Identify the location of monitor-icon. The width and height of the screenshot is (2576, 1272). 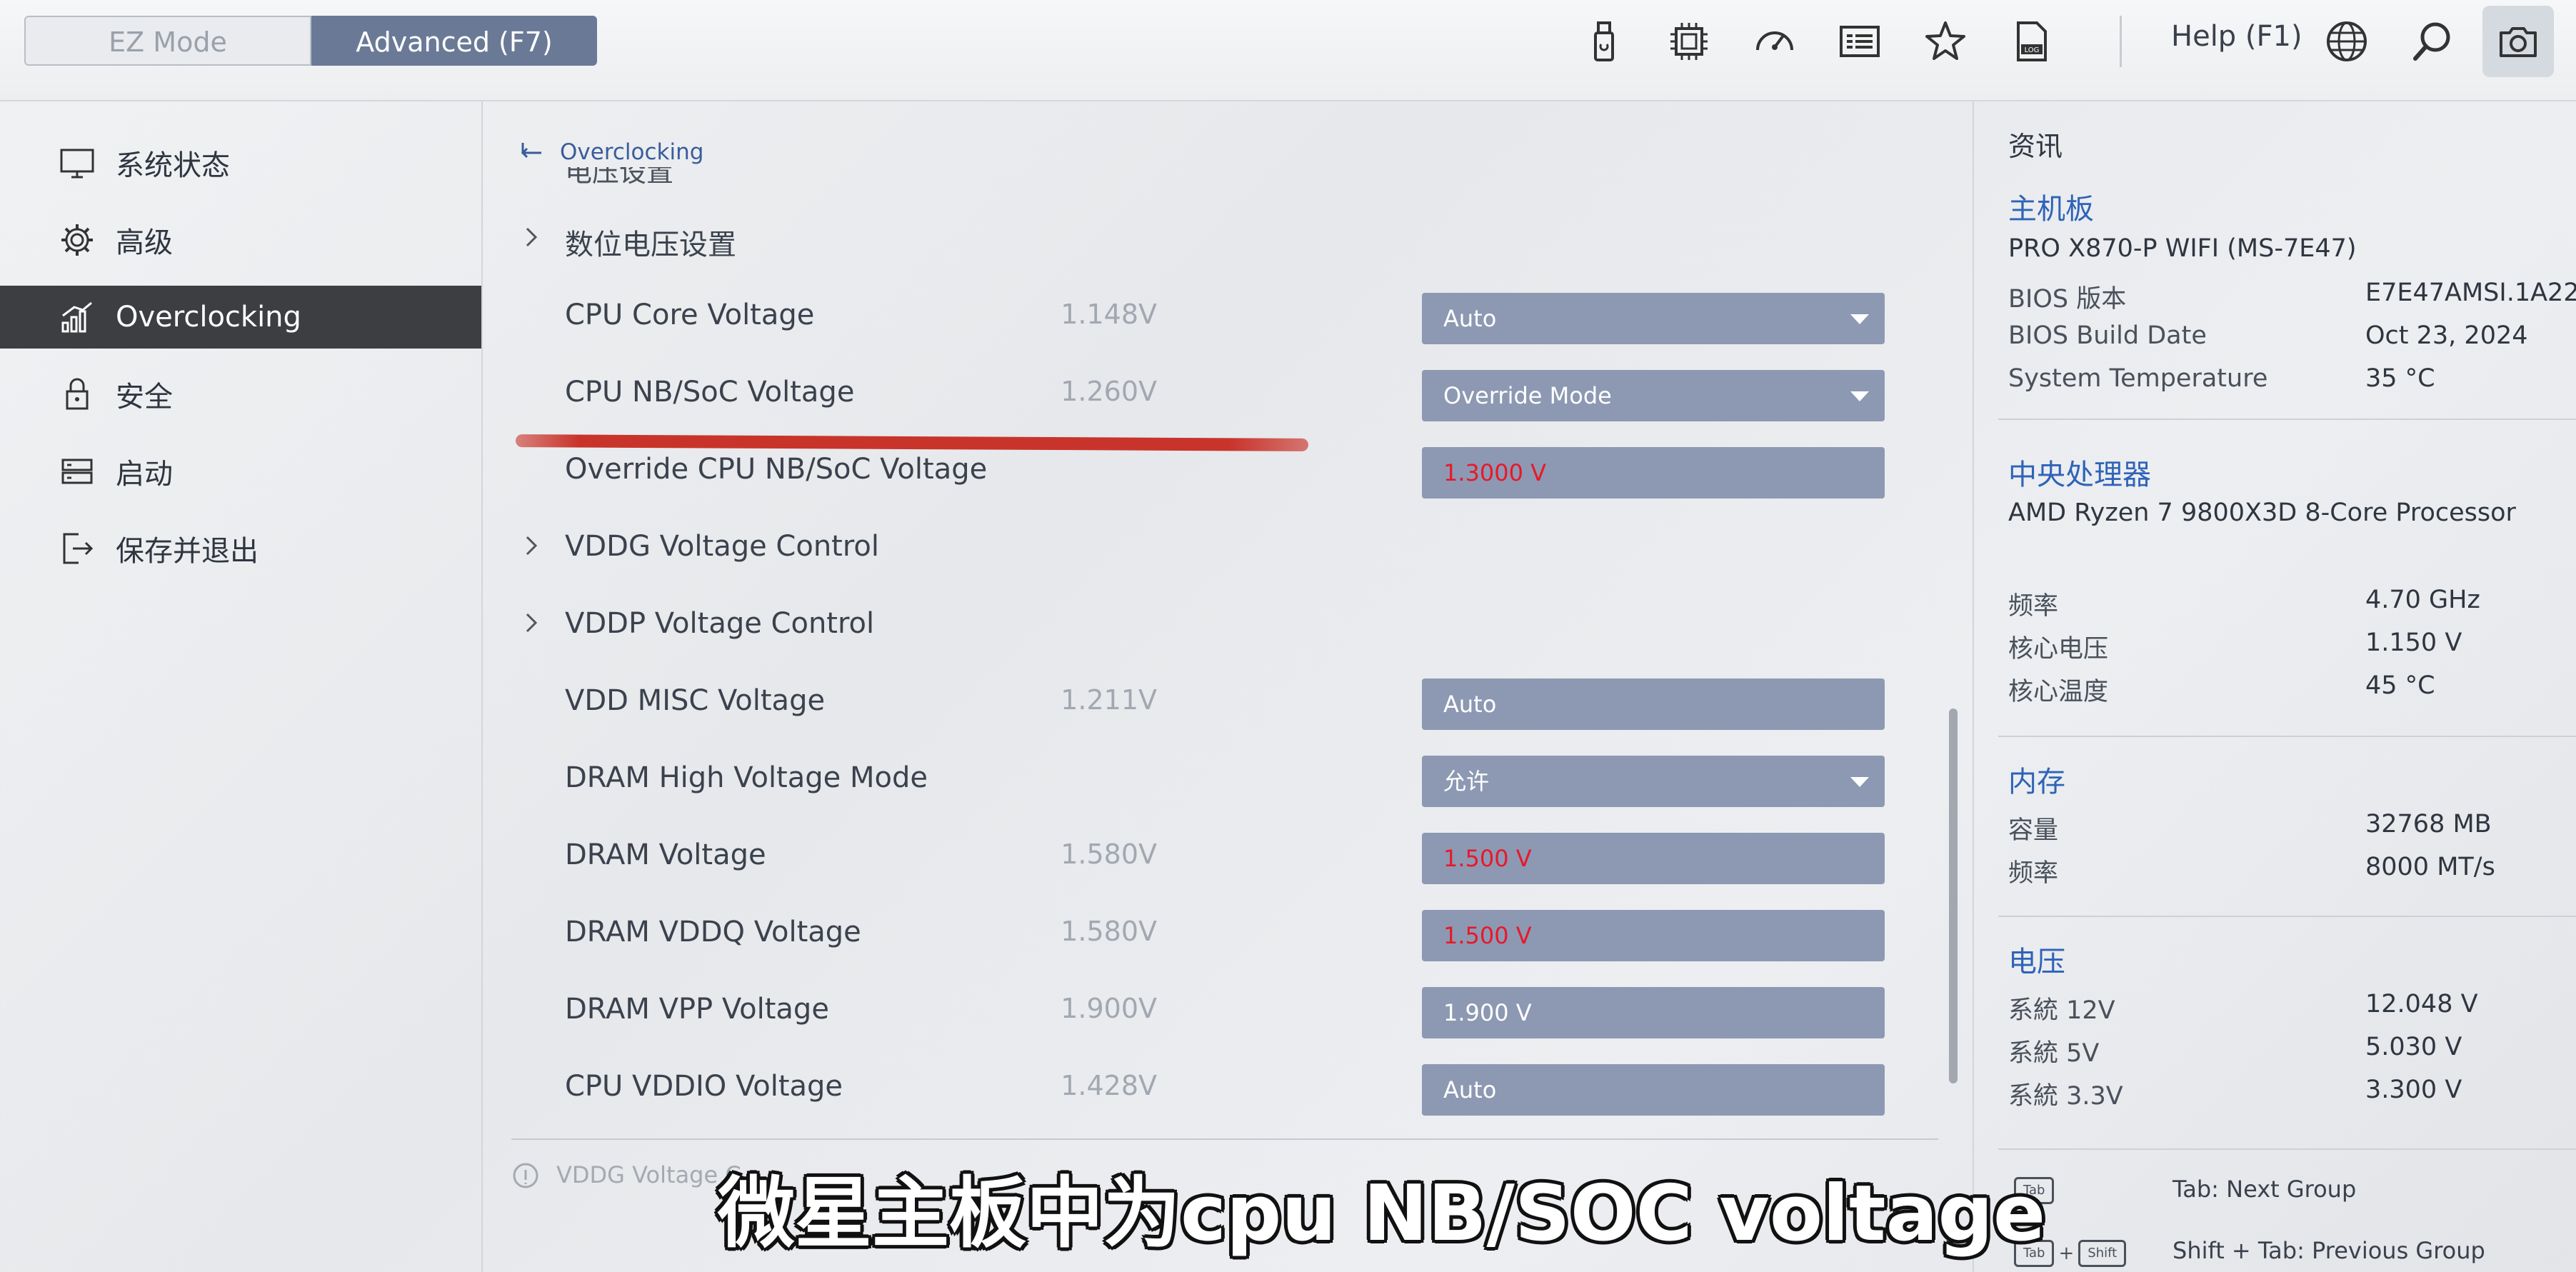
(77, 162).